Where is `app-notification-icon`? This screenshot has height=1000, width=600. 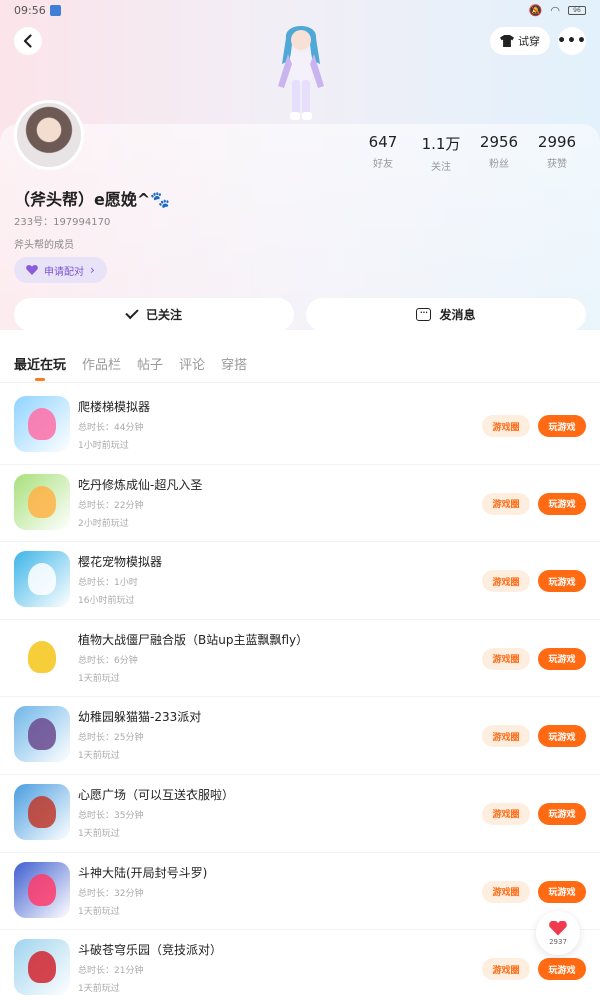
app-notification-icon is located at coordinates (55, 10).